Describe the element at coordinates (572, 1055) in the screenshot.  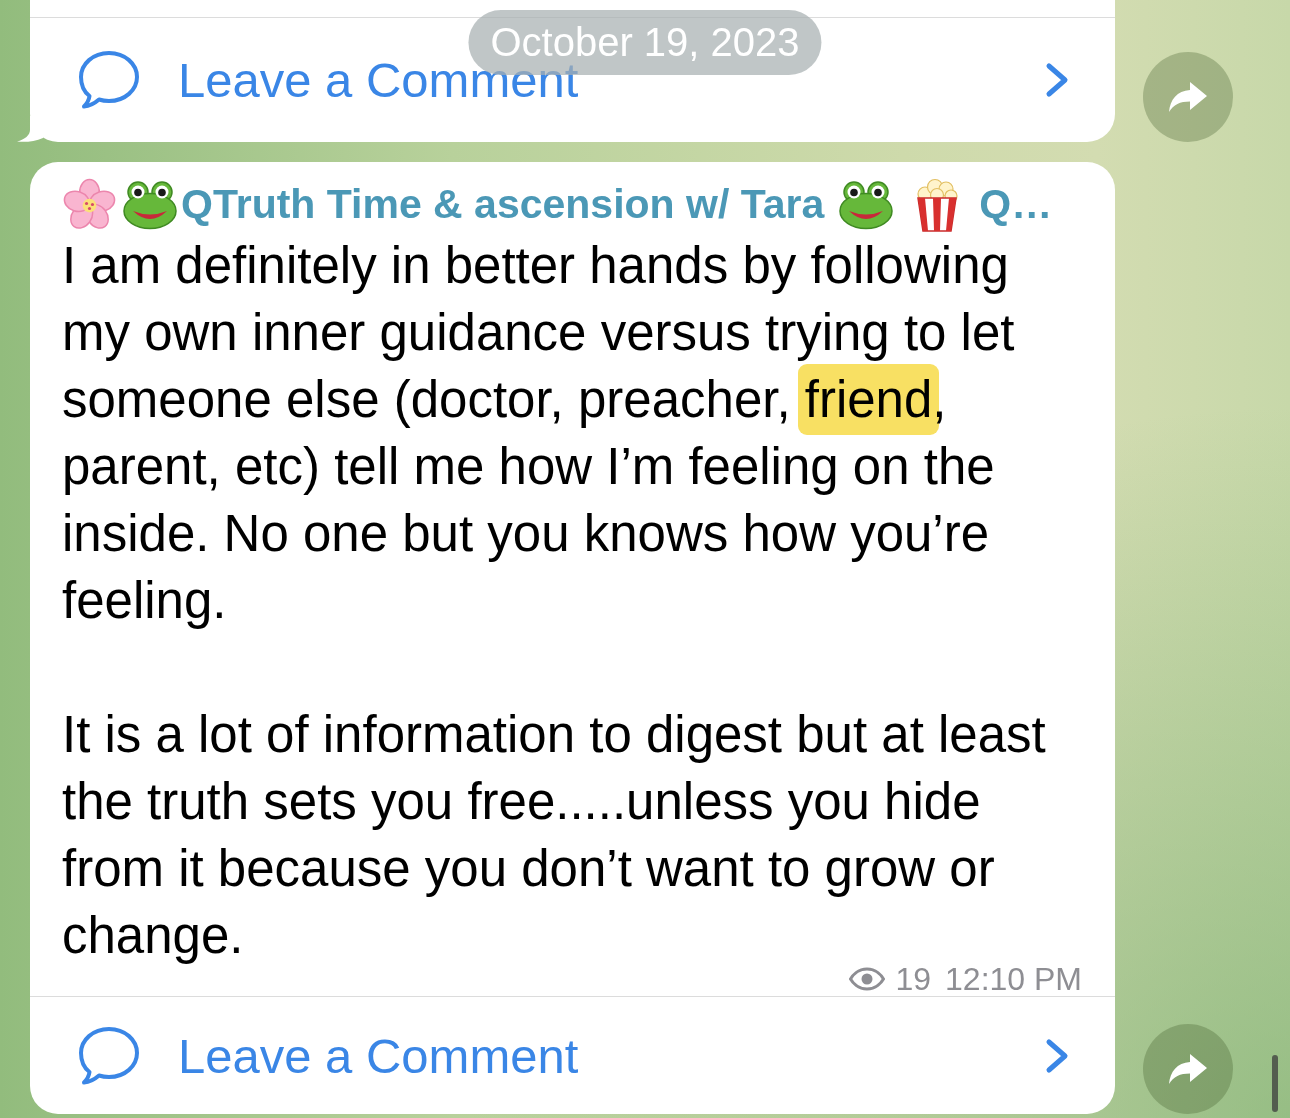
I see `leave-comment-link: Leave a Comment` at that location.